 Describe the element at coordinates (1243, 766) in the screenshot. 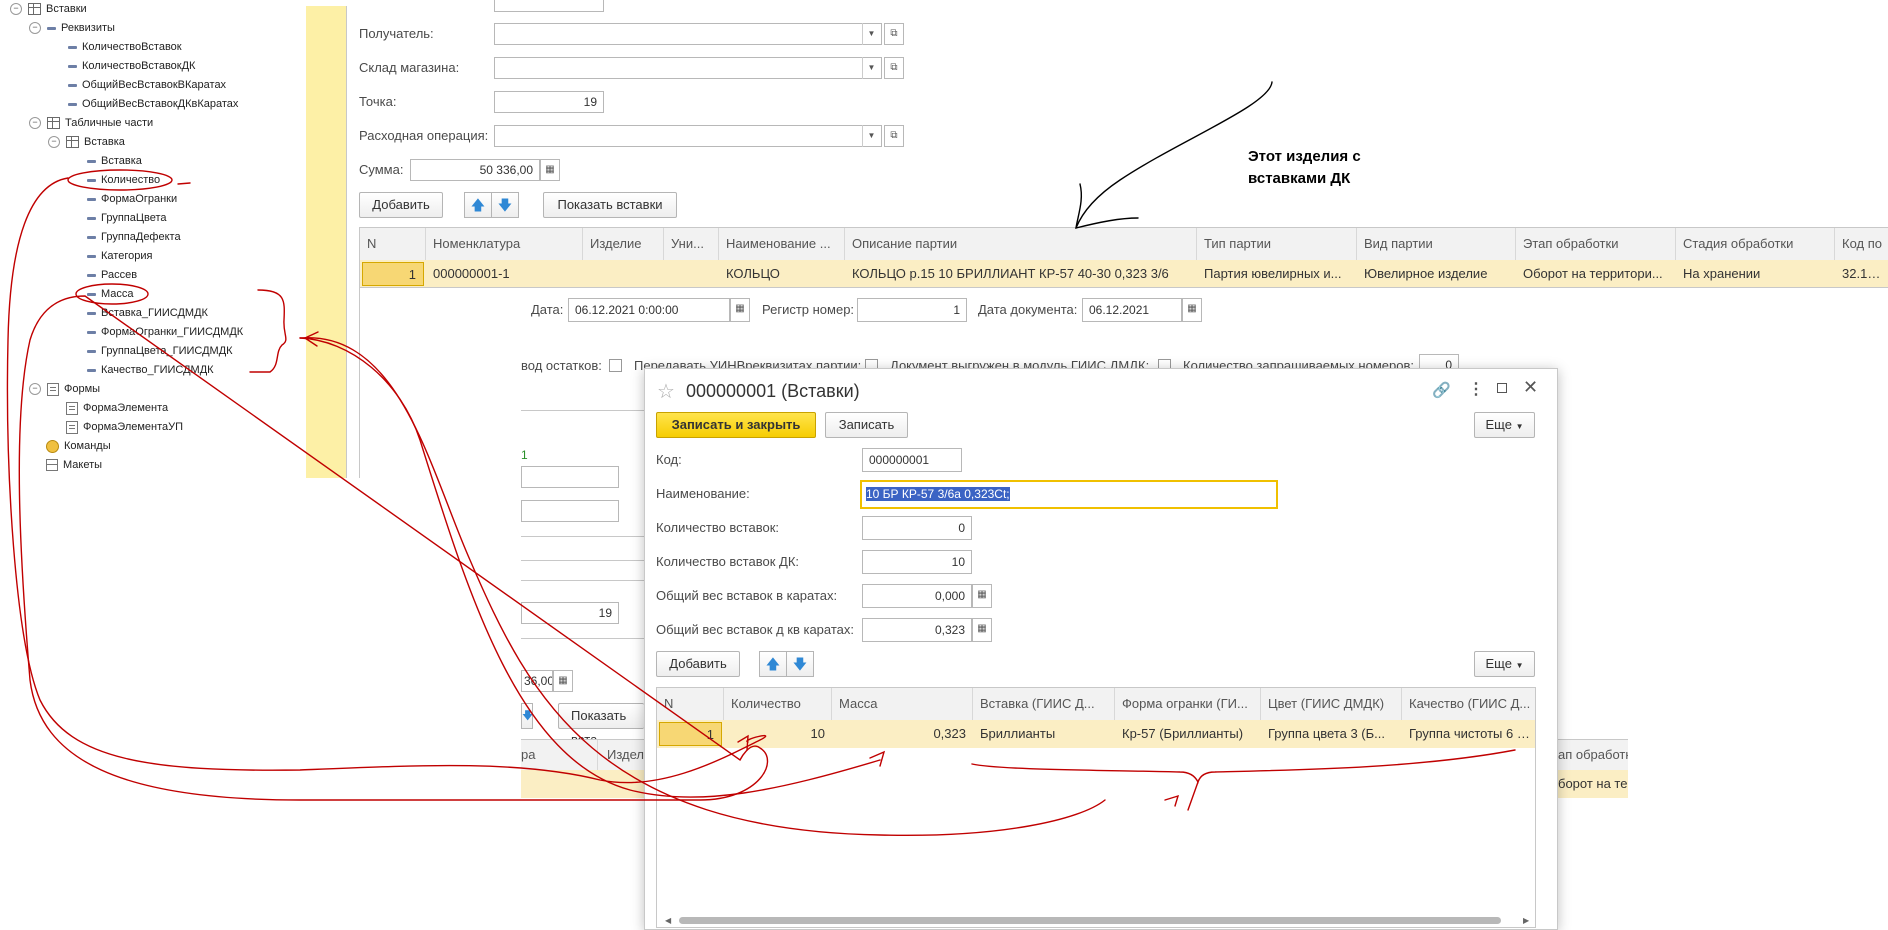

I see `brace-giis-columns` at that location.